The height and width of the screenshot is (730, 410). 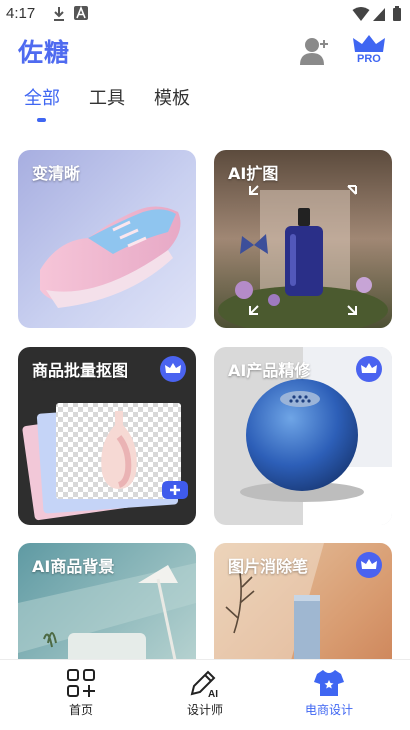 What do you see at coordinates (213, 693) in the screenshot?
I see `svg-text: AI` at bounding box center [213, 693].